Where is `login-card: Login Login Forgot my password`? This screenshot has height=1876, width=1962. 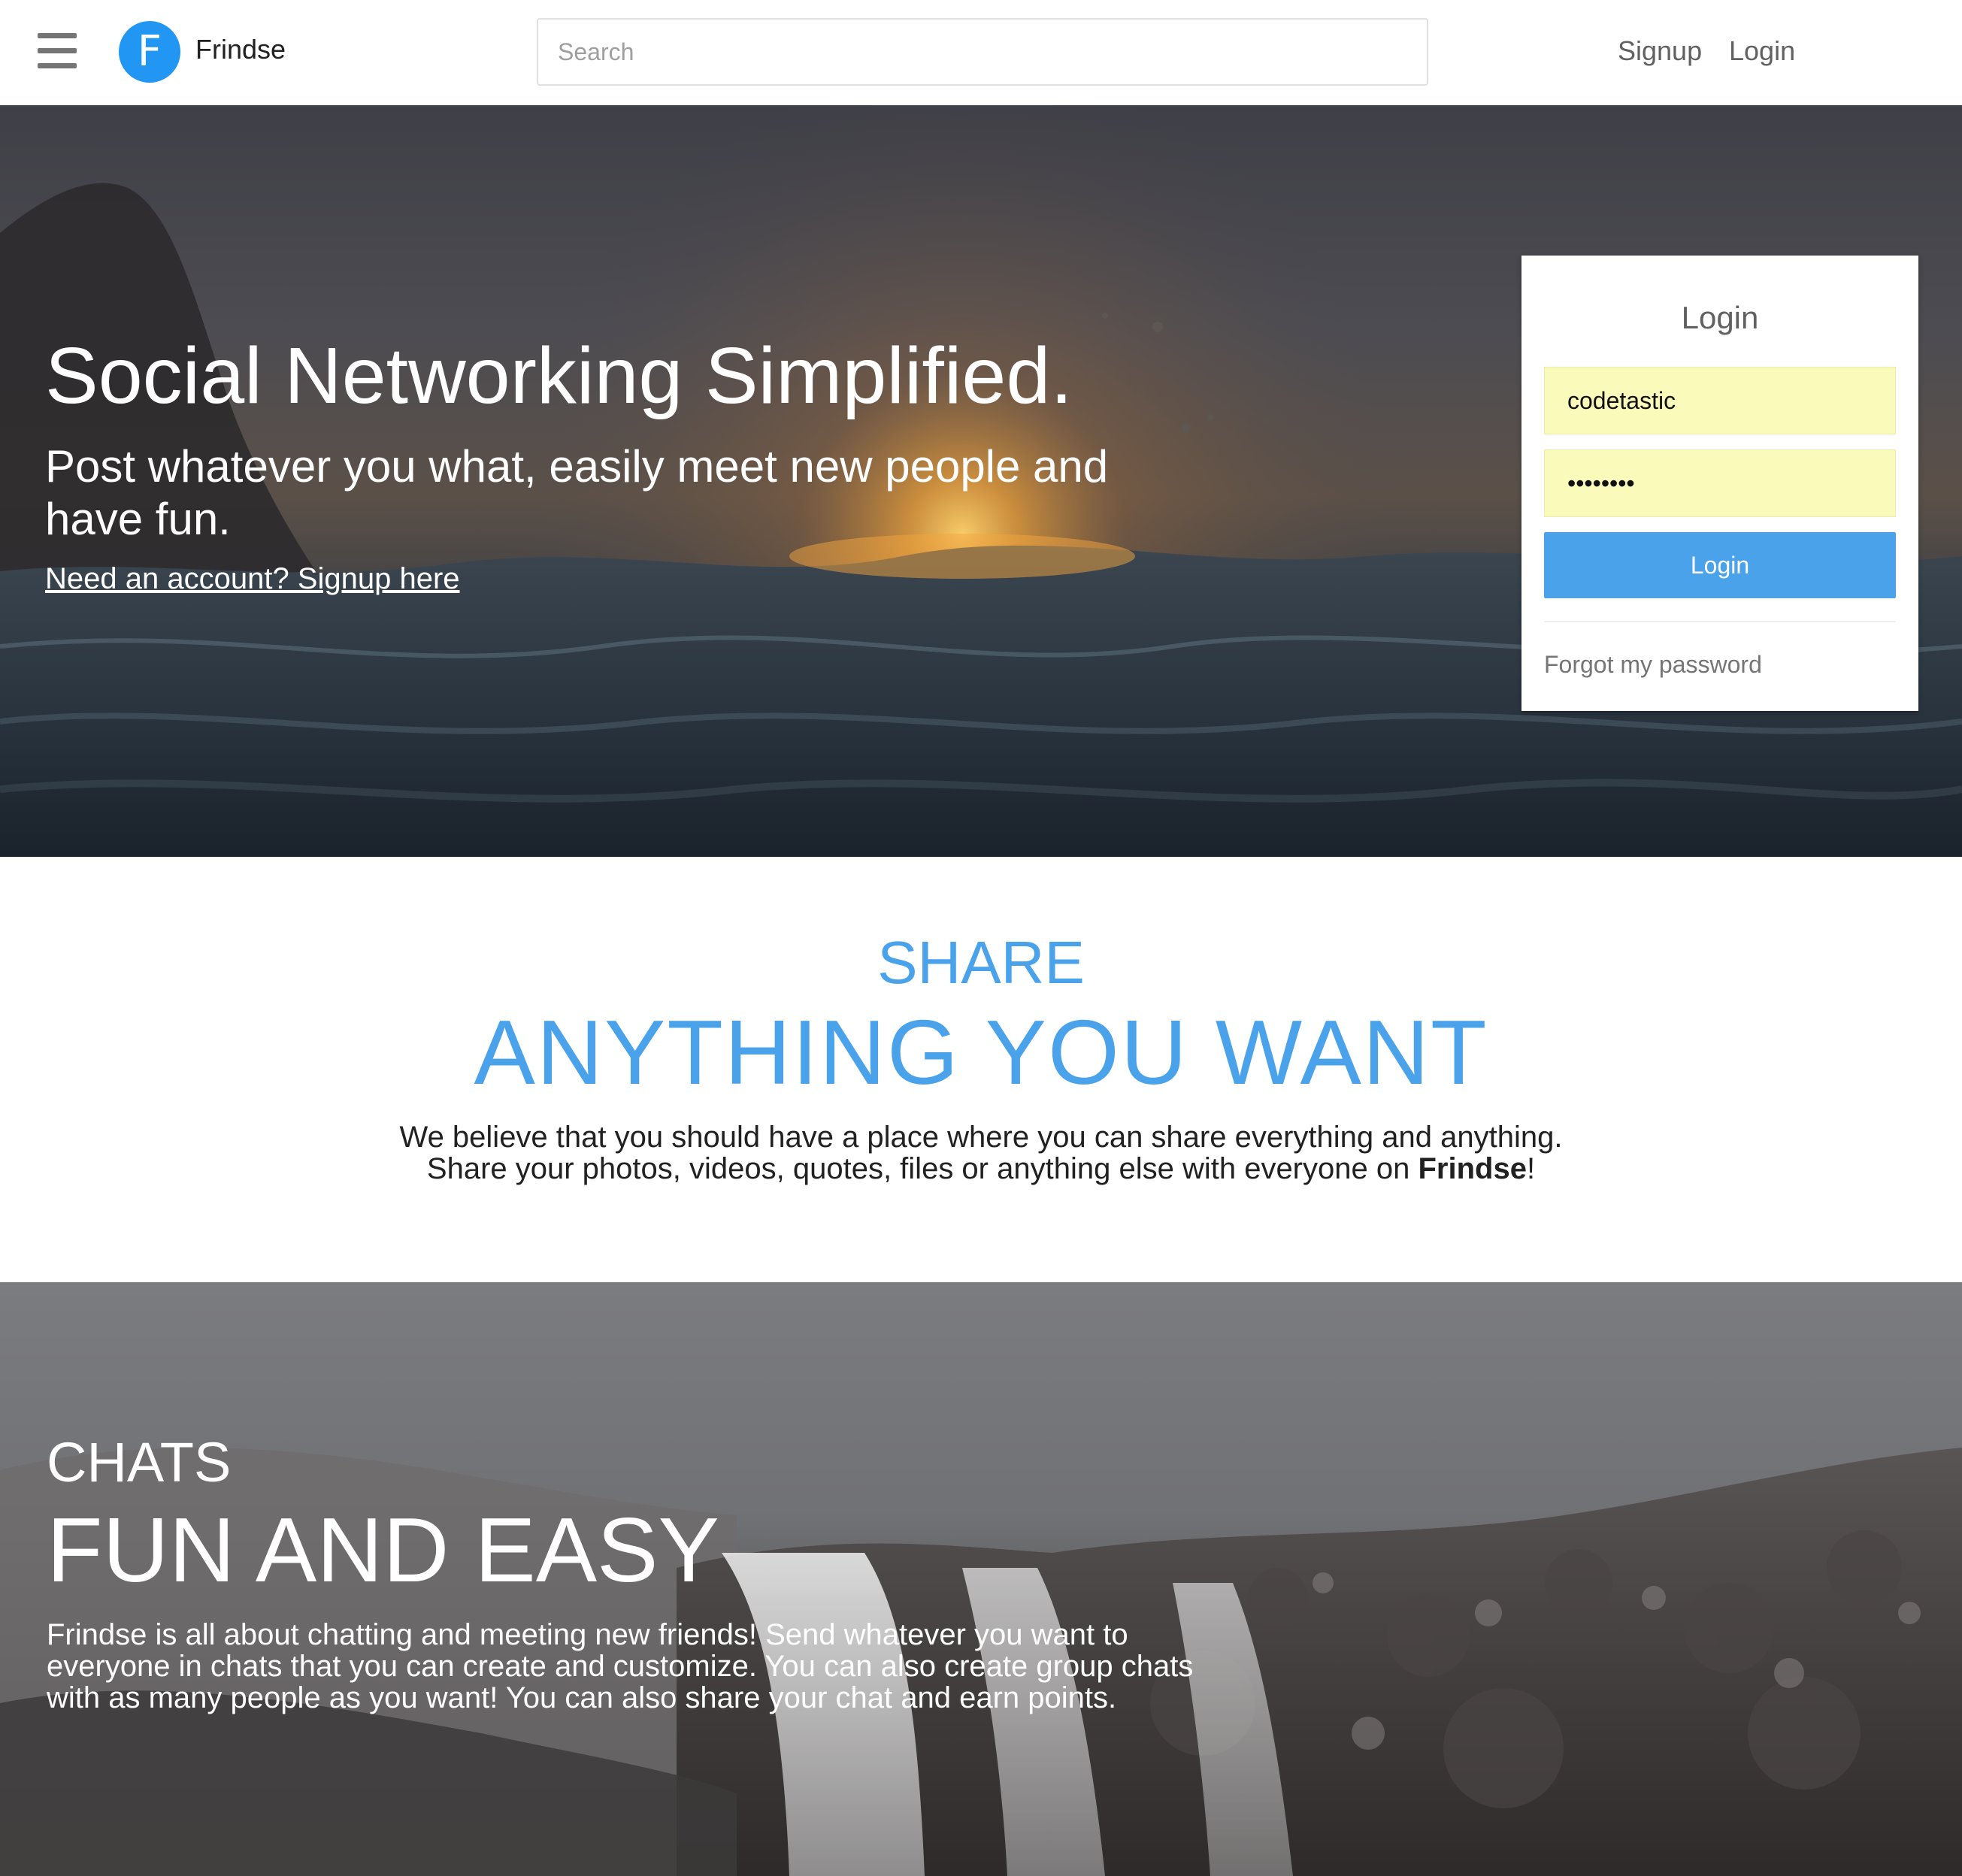
login-card: Login Login Forgot my password is located at coordinates (1719, 483).